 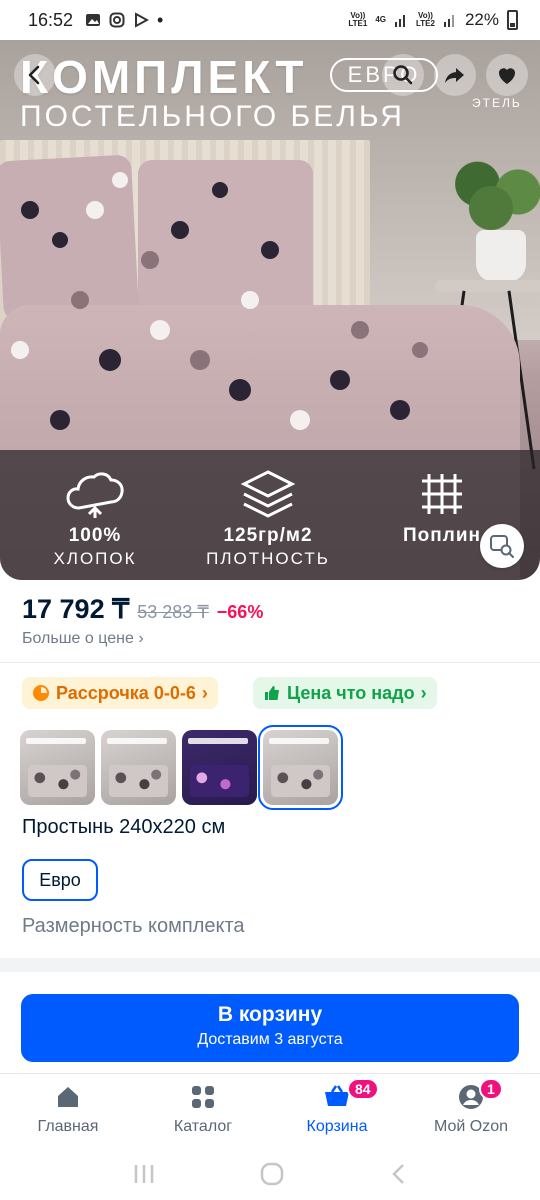 I want to click on sim2-indicator: Vo)) LTE2, so click(x=425, y=19).